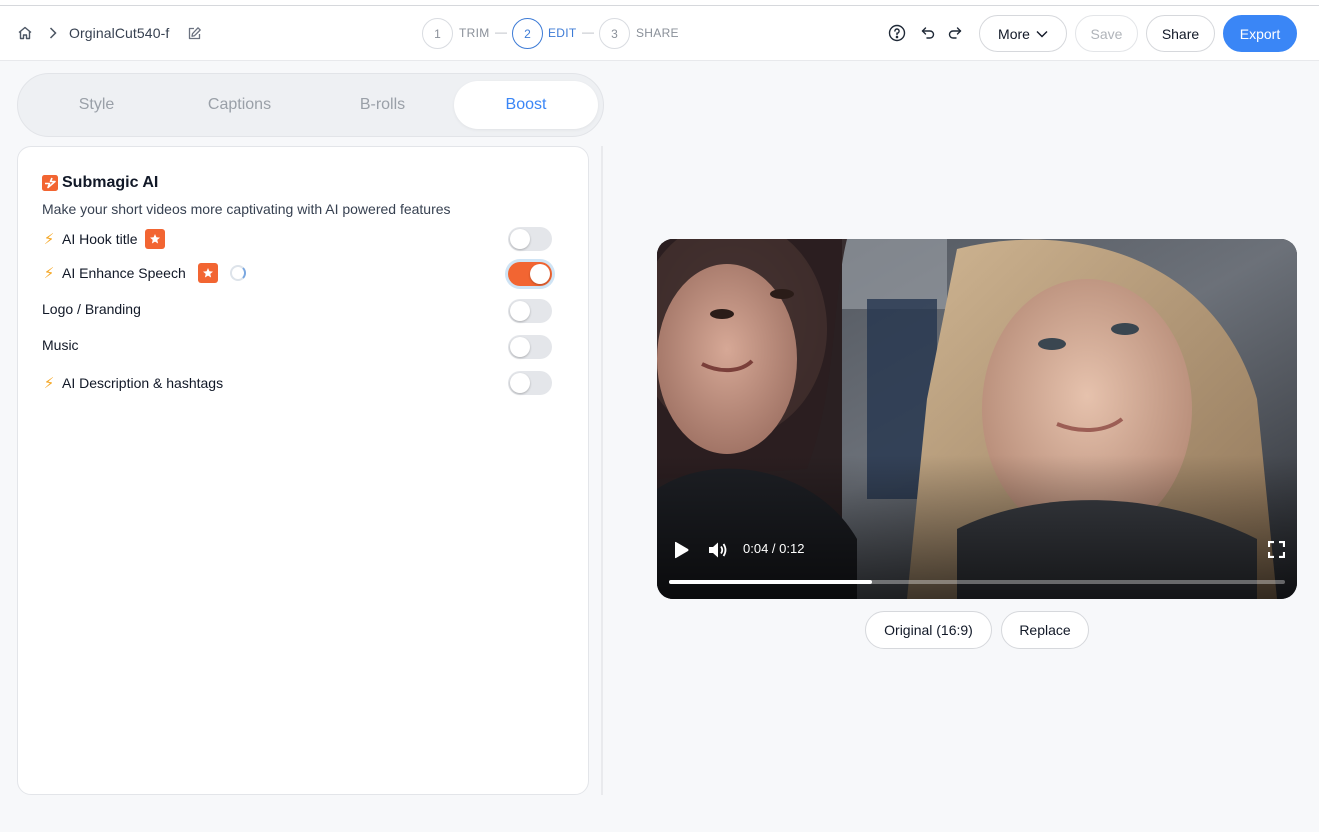  I want to click on step-1-trim-label: TRIM, so click(474, 33).